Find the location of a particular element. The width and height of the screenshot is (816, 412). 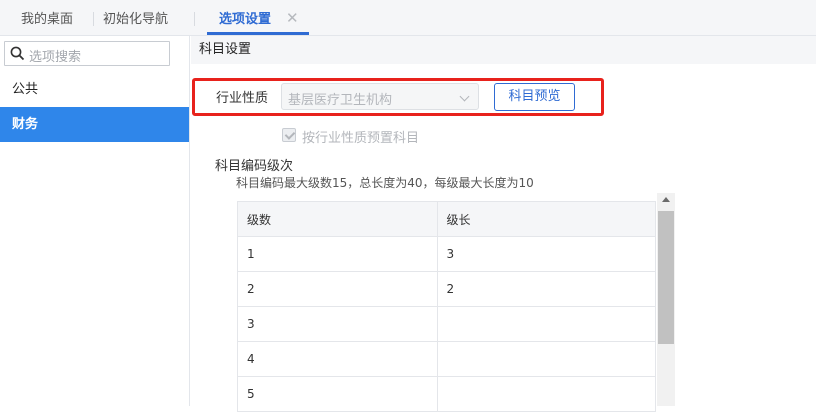

chevron-down-icon is located at coordinates (464, 96).